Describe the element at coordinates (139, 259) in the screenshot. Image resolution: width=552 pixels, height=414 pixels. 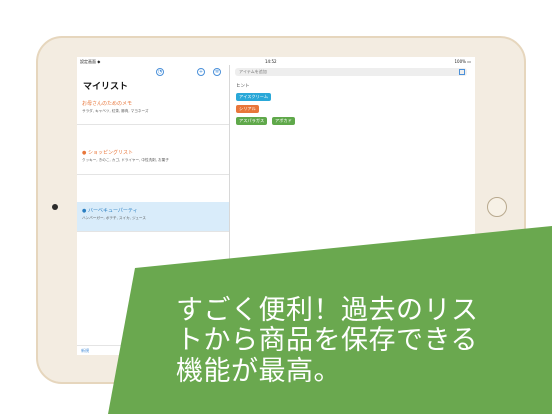
I see `quote-mark: “` at that location.